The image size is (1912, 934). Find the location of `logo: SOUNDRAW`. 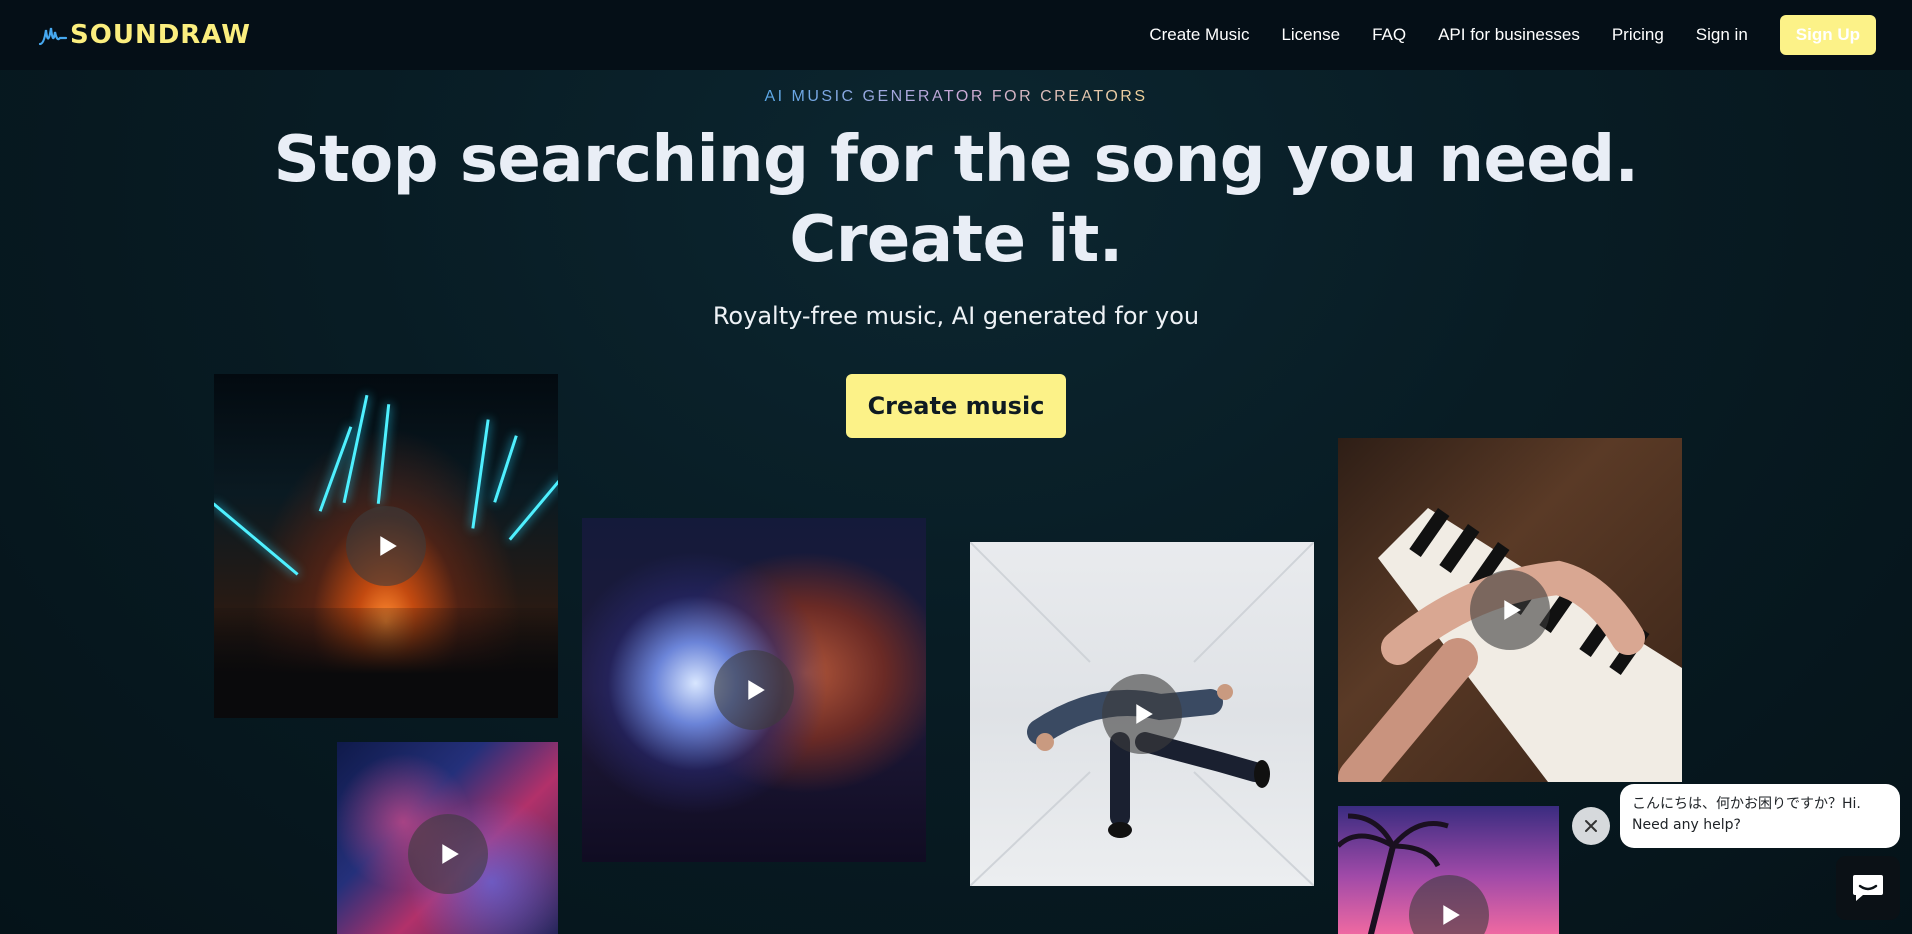

logo: SOUNDRAW is located at coordinates (144, 35).